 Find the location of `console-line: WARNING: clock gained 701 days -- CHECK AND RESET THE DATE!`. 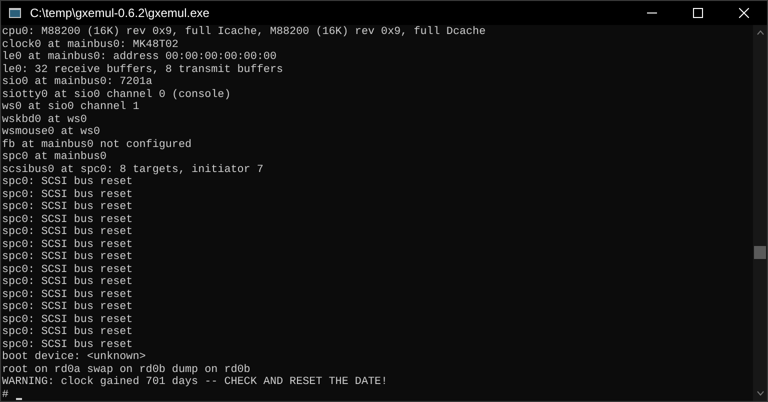

console-line: WARNING: clock gained 701 days -- CHECK AND RESET THE DATE! is located at coordinates (195, 382).